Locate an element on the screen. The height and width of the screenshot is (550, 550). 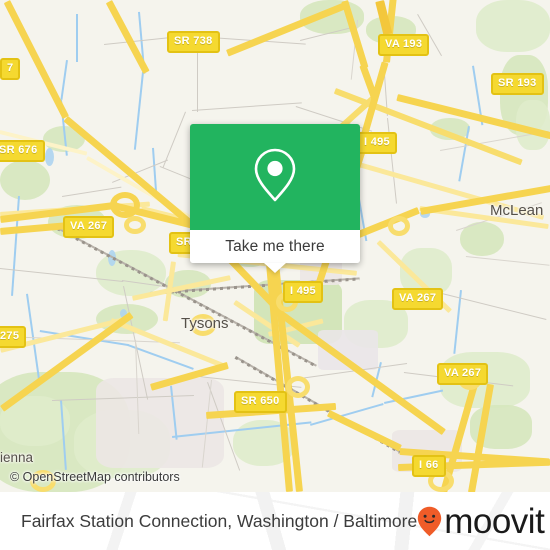
water-body is located at coordinates (49, 157).